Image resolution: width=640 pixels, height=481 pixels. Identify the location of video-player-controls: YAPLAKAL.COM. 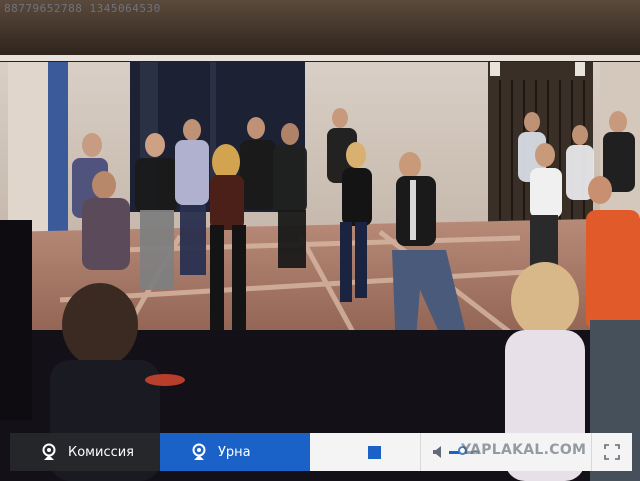
(471, 452).